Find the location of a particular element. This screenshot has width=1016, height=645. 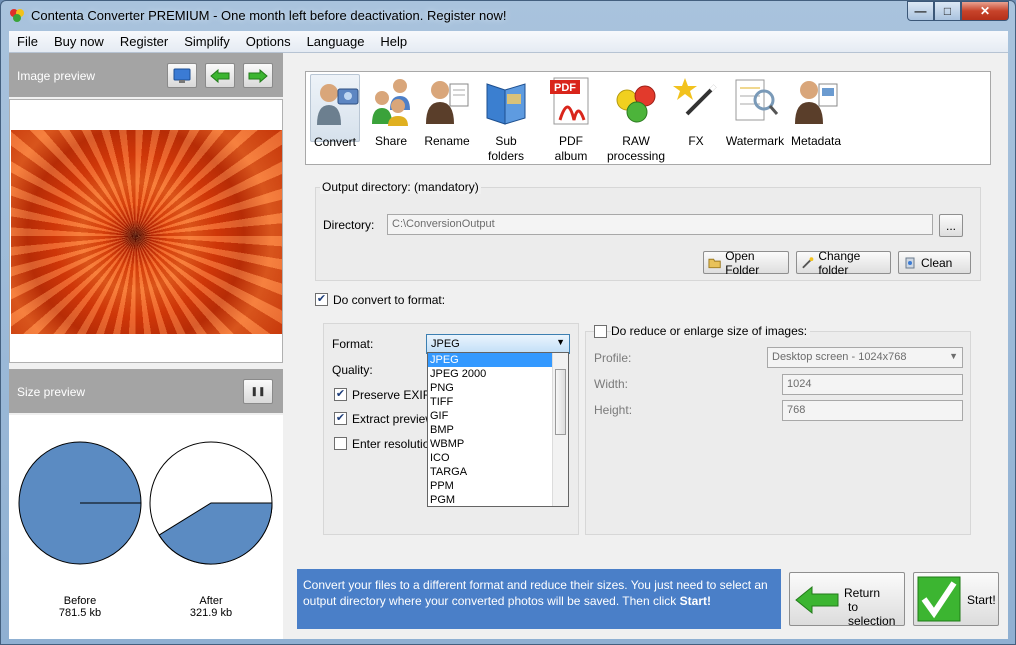

format-option: PNG is located at coordinates (498, 388).